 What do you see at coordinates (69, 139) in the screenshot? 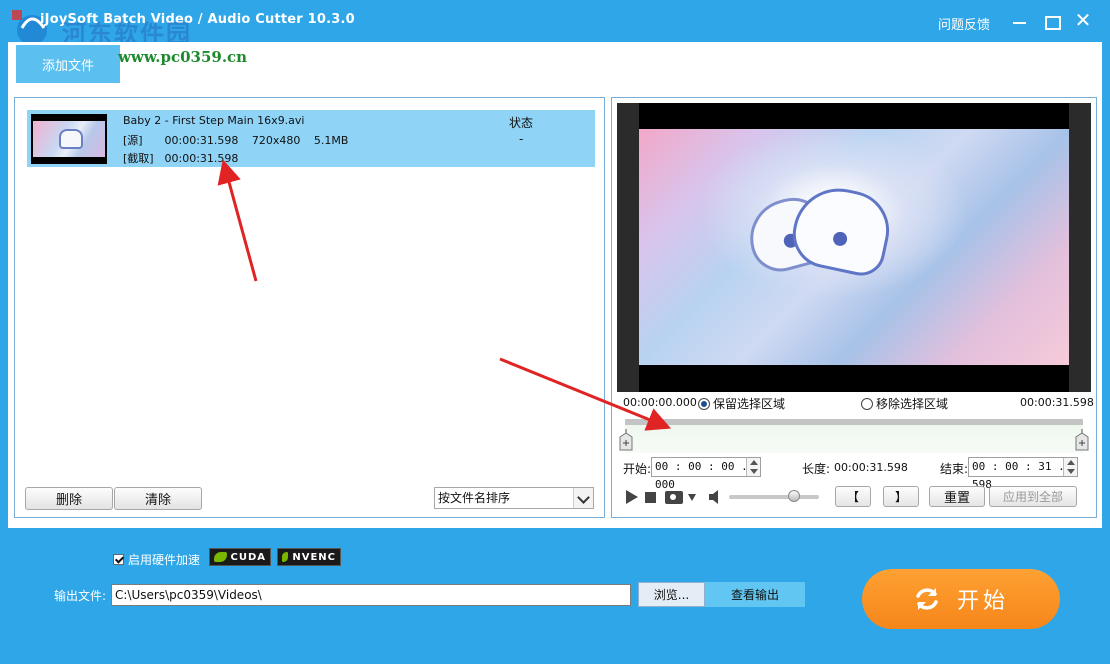
I see `video-thumbnail` at bounding box center [69, 139].